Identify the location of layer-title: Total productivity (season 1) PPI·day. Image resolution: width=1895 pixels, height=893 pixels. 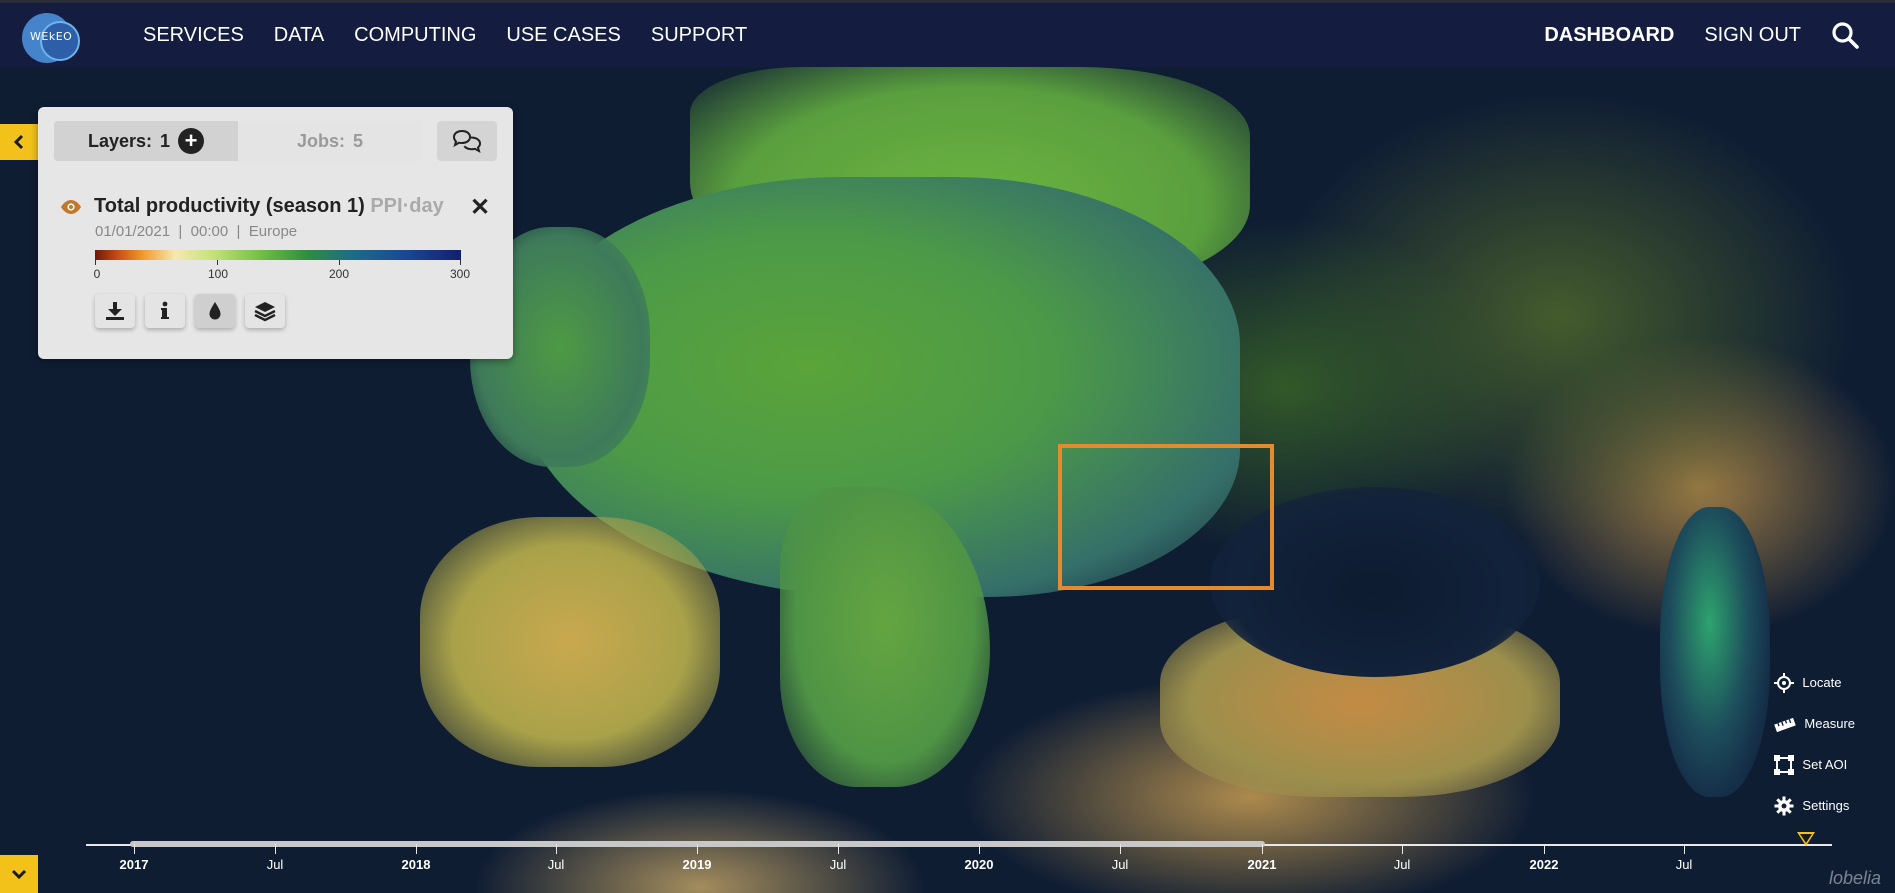
(269, 206).